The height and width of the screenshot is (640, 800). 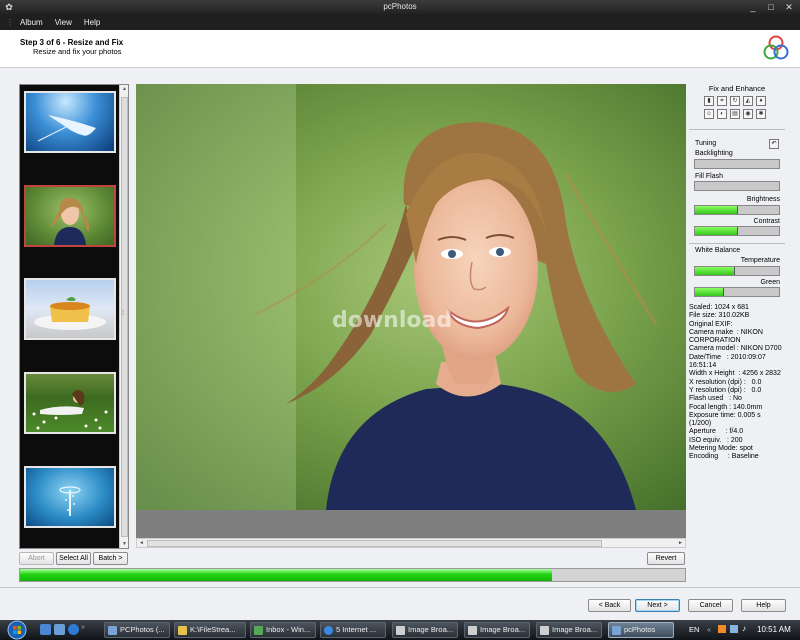 I want to click on manta-ray-icon, so click(x=66, y=128).